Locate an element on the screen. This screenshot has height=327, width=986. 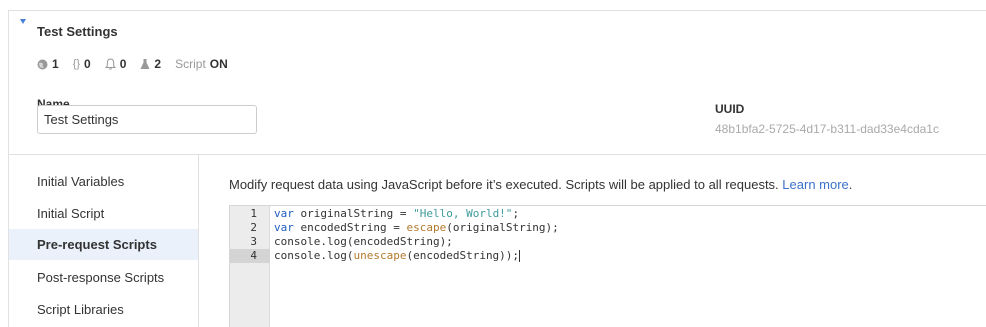
sidebar-item-initial-variables: Initial Variables is located at coordinates (103, 181).